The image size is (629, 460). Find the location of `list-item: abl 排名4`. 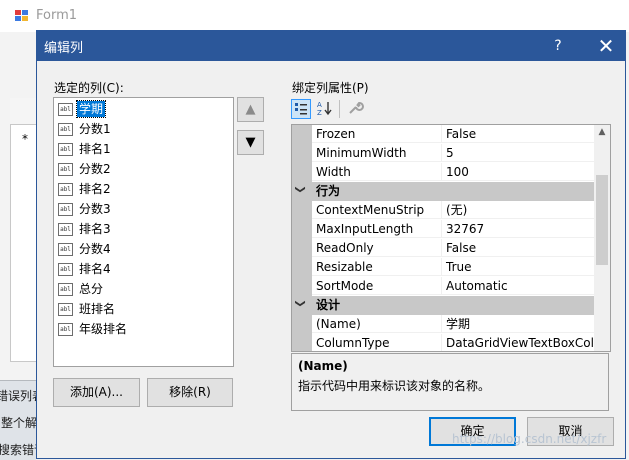

list-item: abl 排名4 is located at coordinates (142, 270).